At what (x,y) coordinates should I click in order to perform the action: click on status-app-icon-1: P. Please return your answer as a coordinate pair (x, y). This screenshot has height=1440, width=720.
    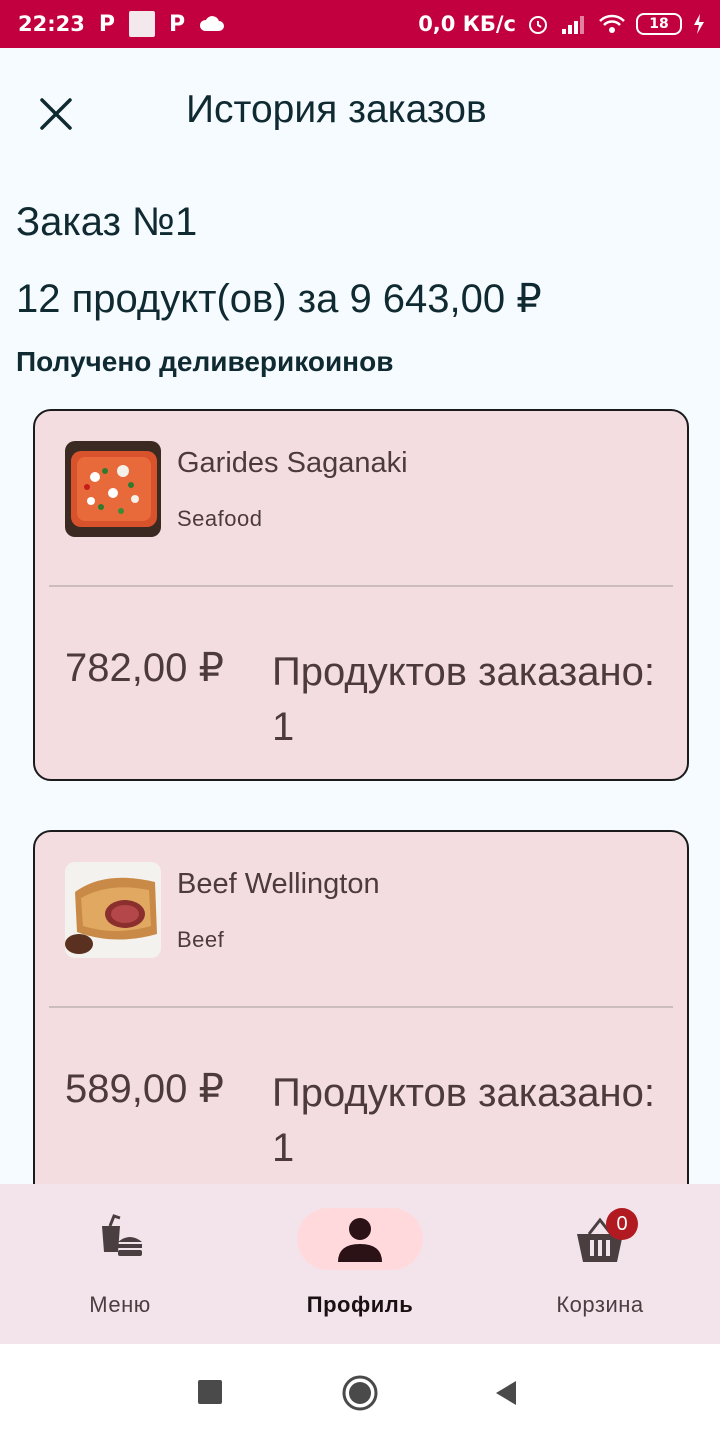
    Looking at the image, I should click on (106, 24).